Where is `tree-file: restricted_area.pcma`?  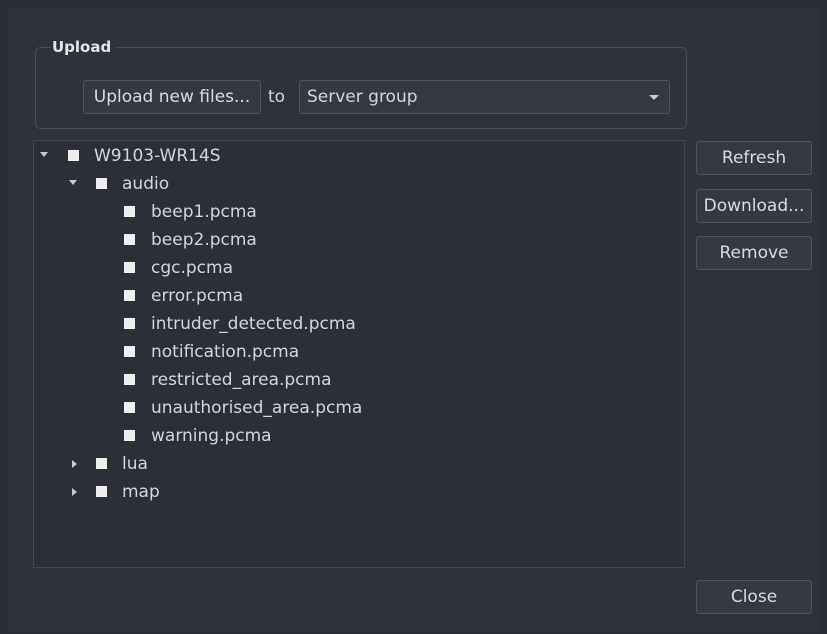
tree-file: restricted_area.pcma is located at coordinates (354, 380).